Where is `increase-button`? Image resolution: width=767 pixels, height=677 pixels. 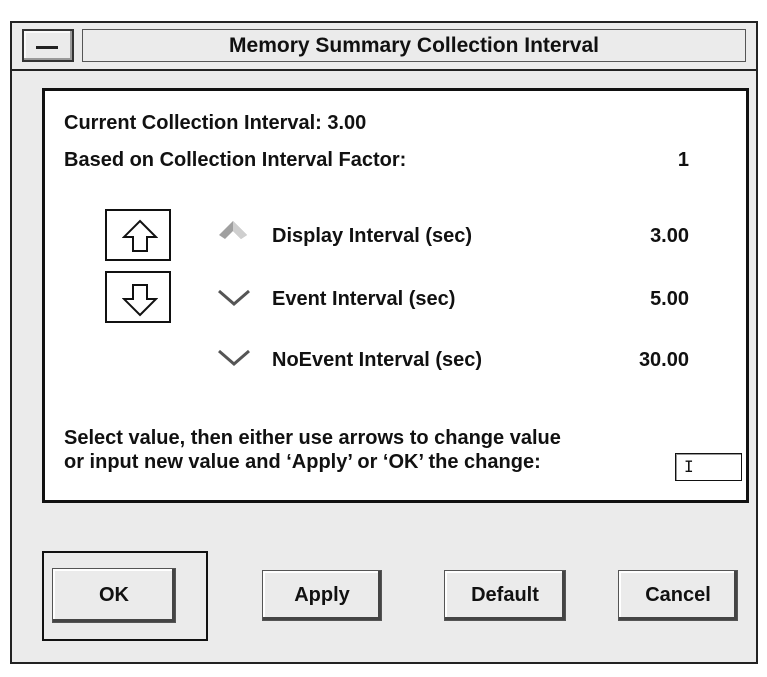
increase-button is located at coordinates (138, 235).